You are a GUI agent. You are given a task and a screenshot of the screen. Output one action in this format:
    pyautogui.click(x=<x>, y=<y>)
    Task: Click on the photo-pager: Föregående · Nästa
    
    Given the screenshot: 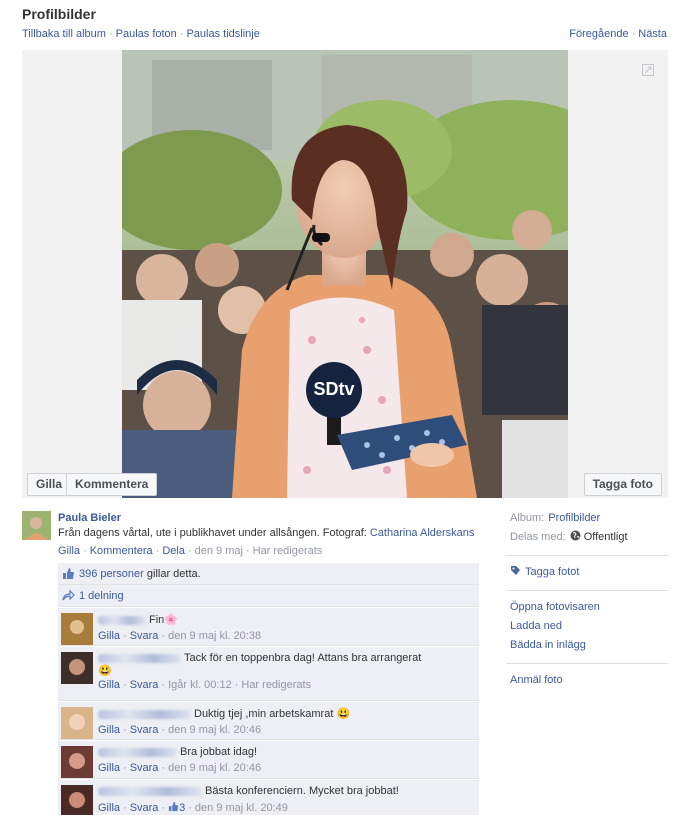 What is the action you would take?
    pyautogui.click(x=618, y=34)
    